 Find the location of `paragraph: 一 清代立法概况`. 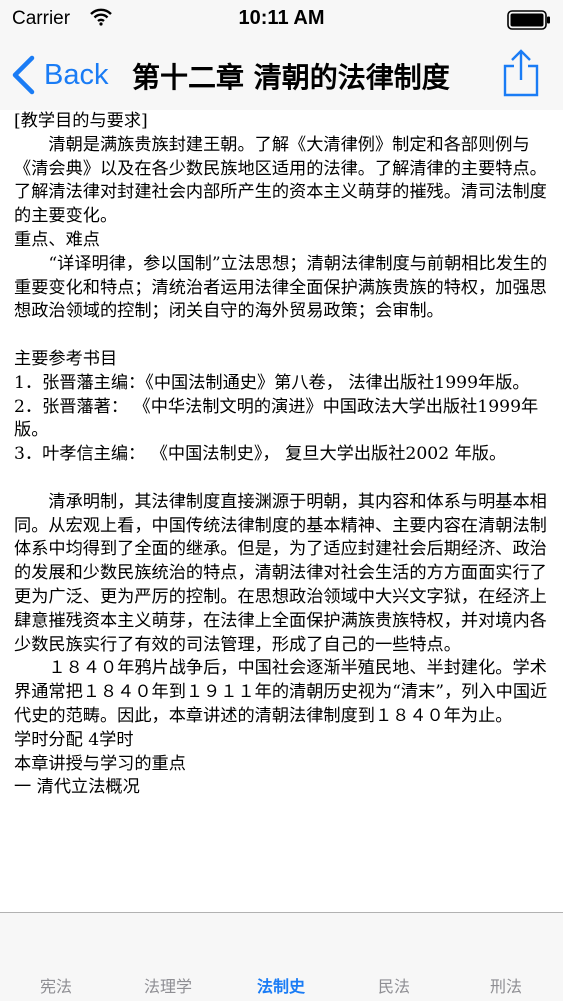

paragraph: 一 清代立法概况 is located at coordinates (77, 787).